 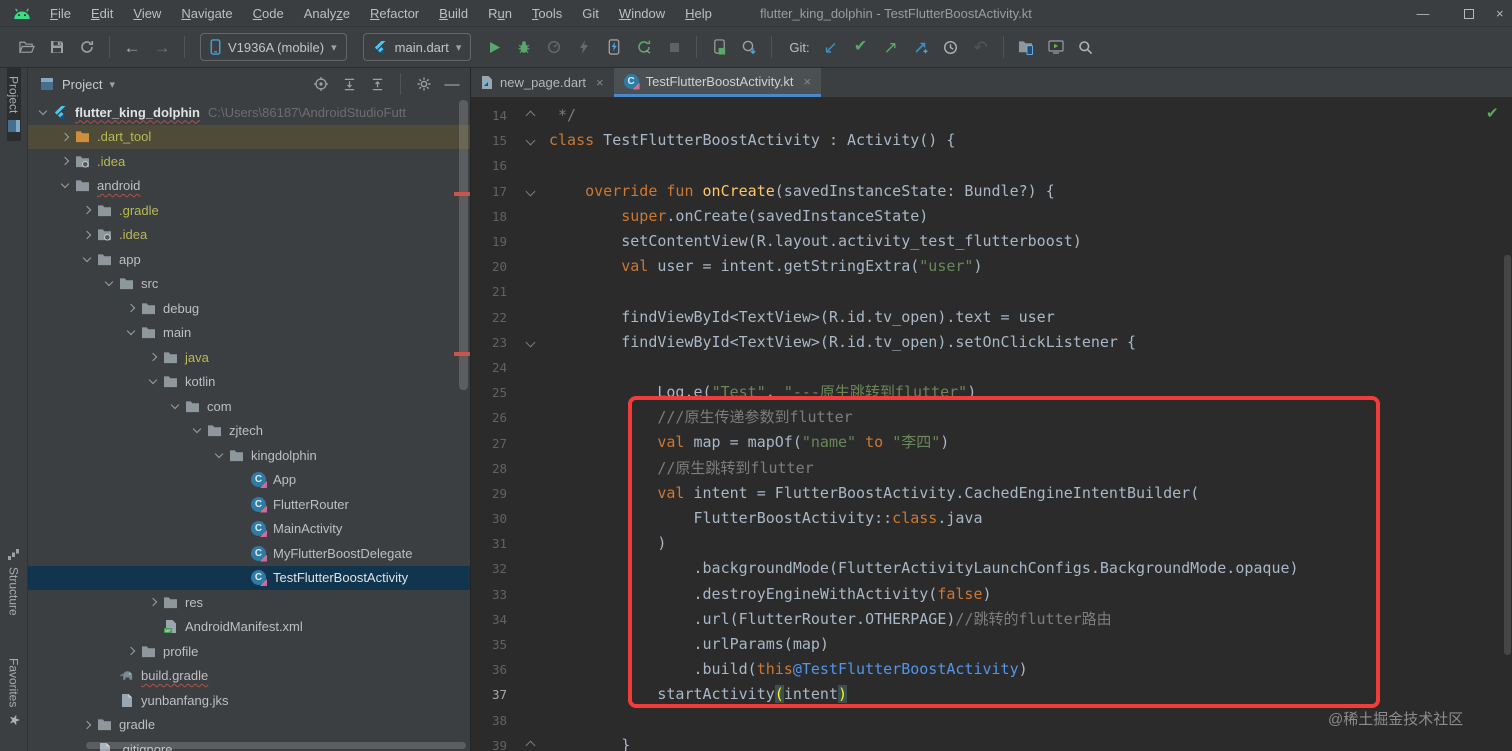 What do you see at coordinates (1423, 13) in the screenshot?
I see `minimize-button: —` at bounding box center [1423, 13].